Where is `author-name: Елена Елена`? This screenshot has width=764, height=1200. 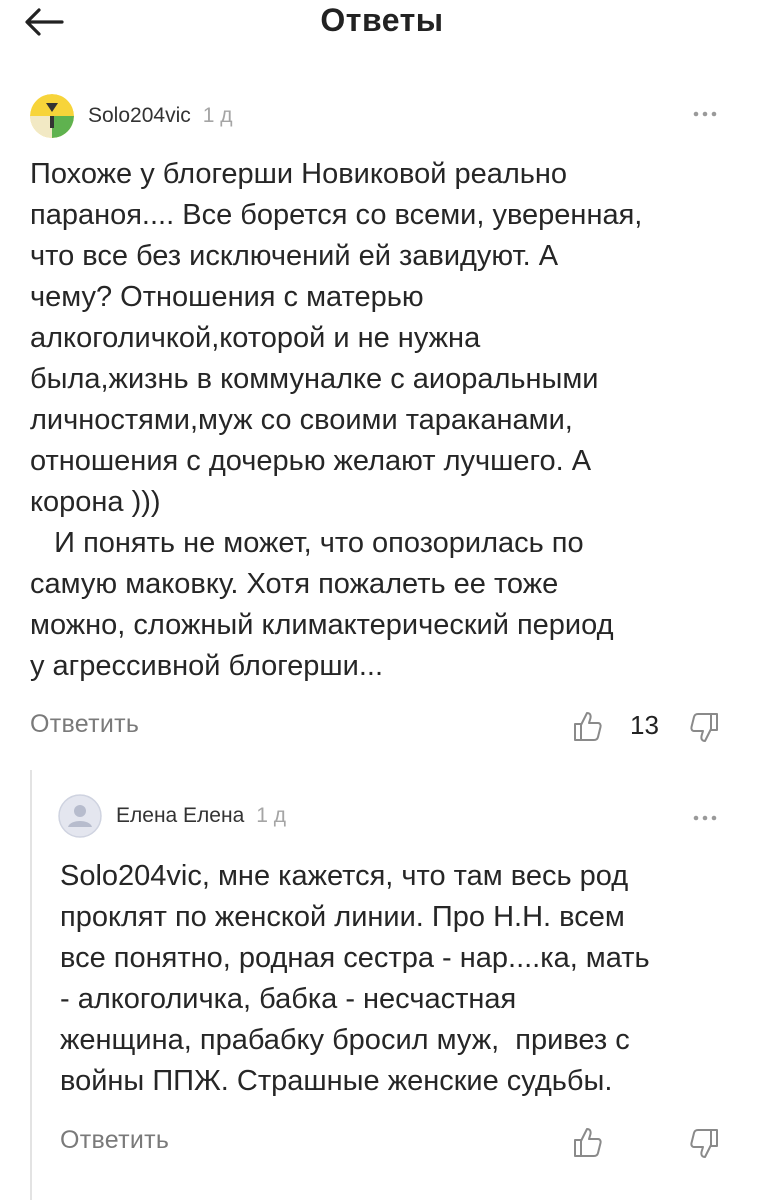
author-name: Елена Елена is located at coordinates (180, 816).